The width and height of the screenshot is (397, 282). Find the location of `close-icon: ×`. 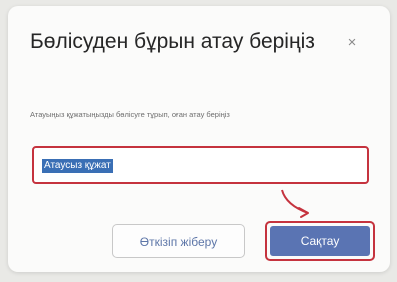

close-icon: × is located at coordinates (352, 43).